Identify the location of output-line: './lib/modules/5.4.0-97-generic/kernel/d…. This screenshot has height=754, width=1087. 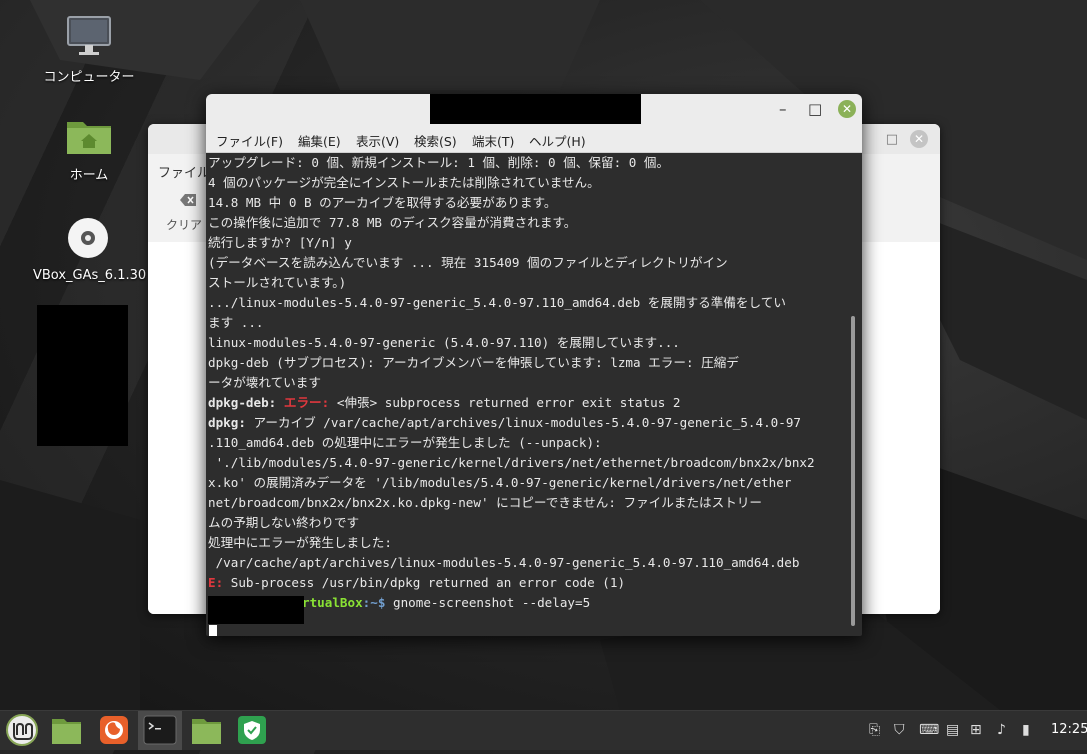
(511, 462).